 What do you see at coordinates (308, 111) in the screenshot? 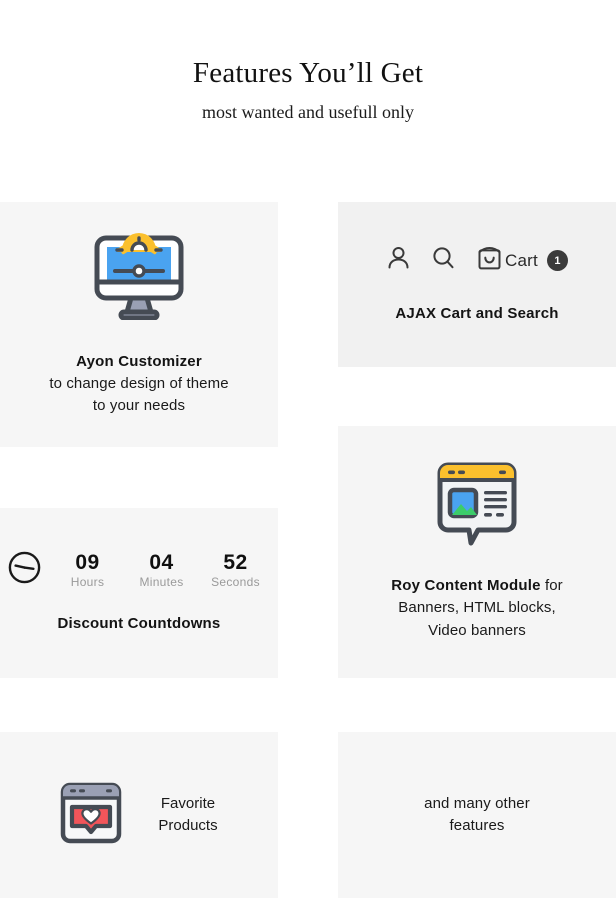
I see `page-subtitle: most wanted and usefull only` at bounding box center [308, 111].